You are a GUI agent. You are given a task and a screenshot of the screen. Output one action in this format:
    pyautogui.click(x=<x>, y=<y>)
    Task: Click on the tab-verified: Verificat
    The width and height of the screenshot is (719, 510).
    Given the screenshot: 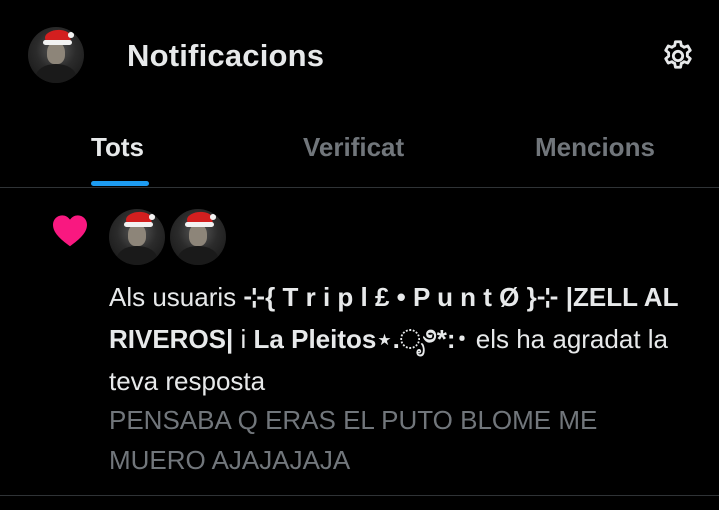 What is the action you would take?
    pyautogui.click(x=353, y=147)
    